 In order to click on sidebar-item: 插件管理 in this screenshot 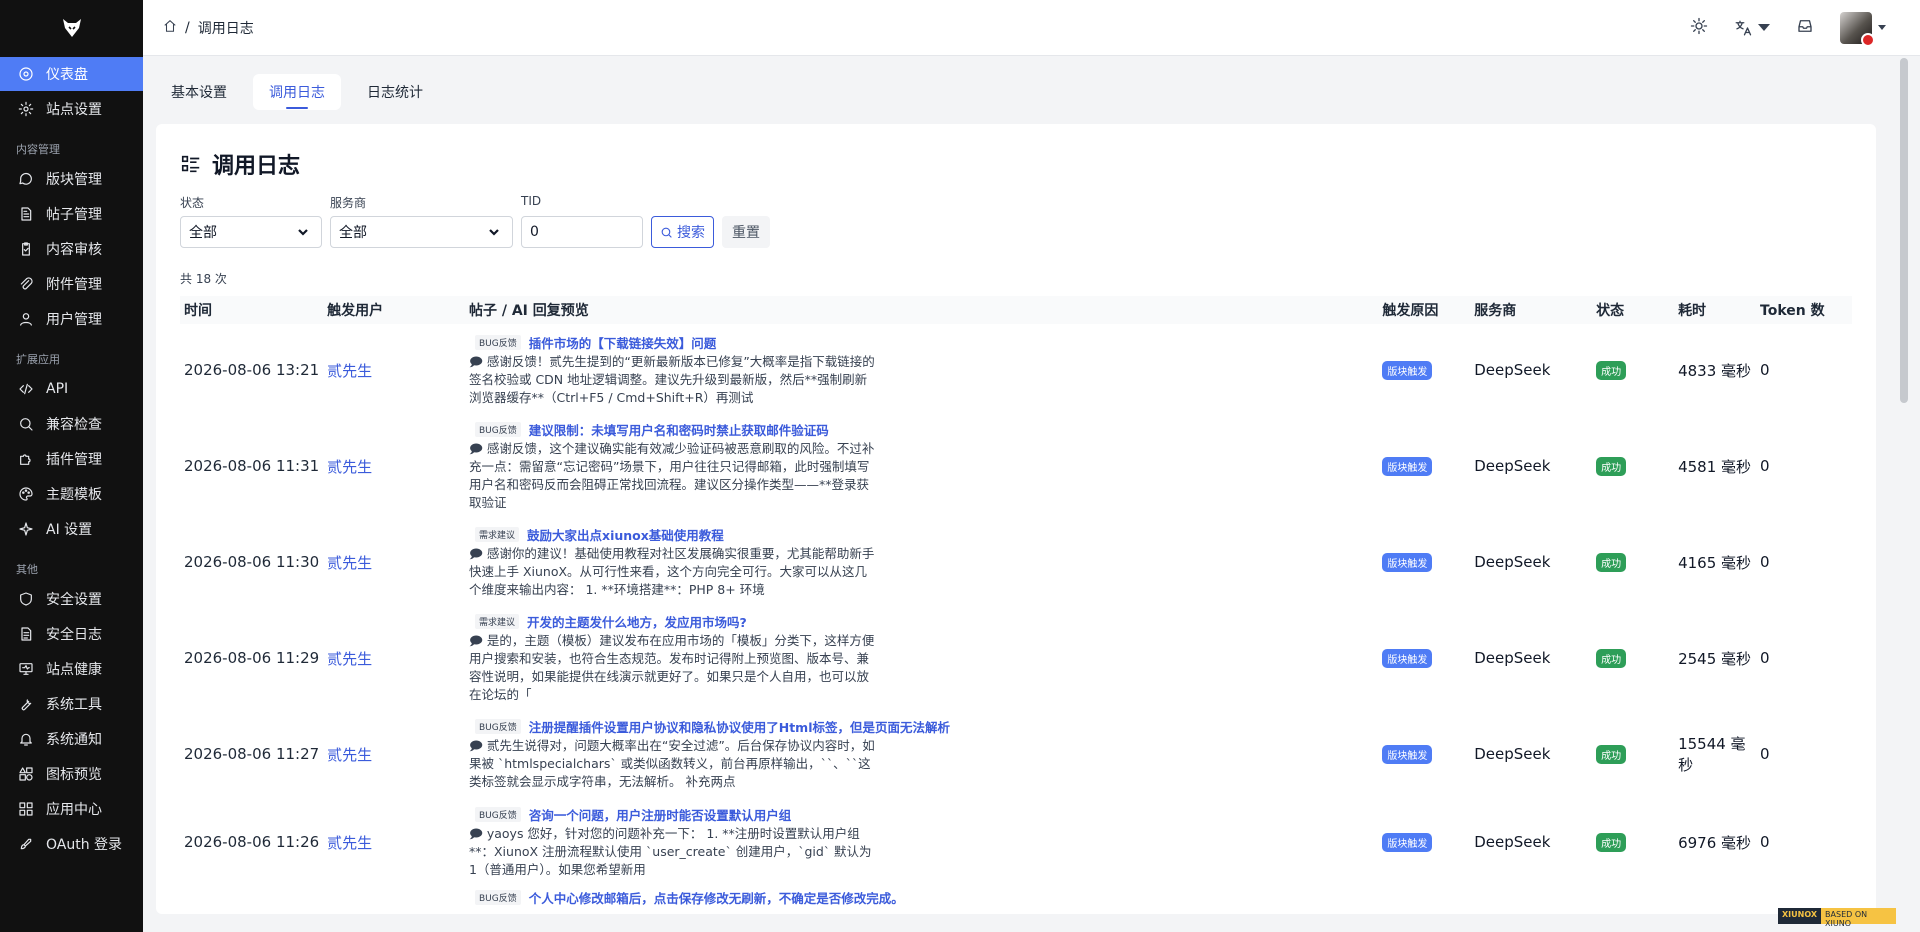, I will do `click(71, 459)`.